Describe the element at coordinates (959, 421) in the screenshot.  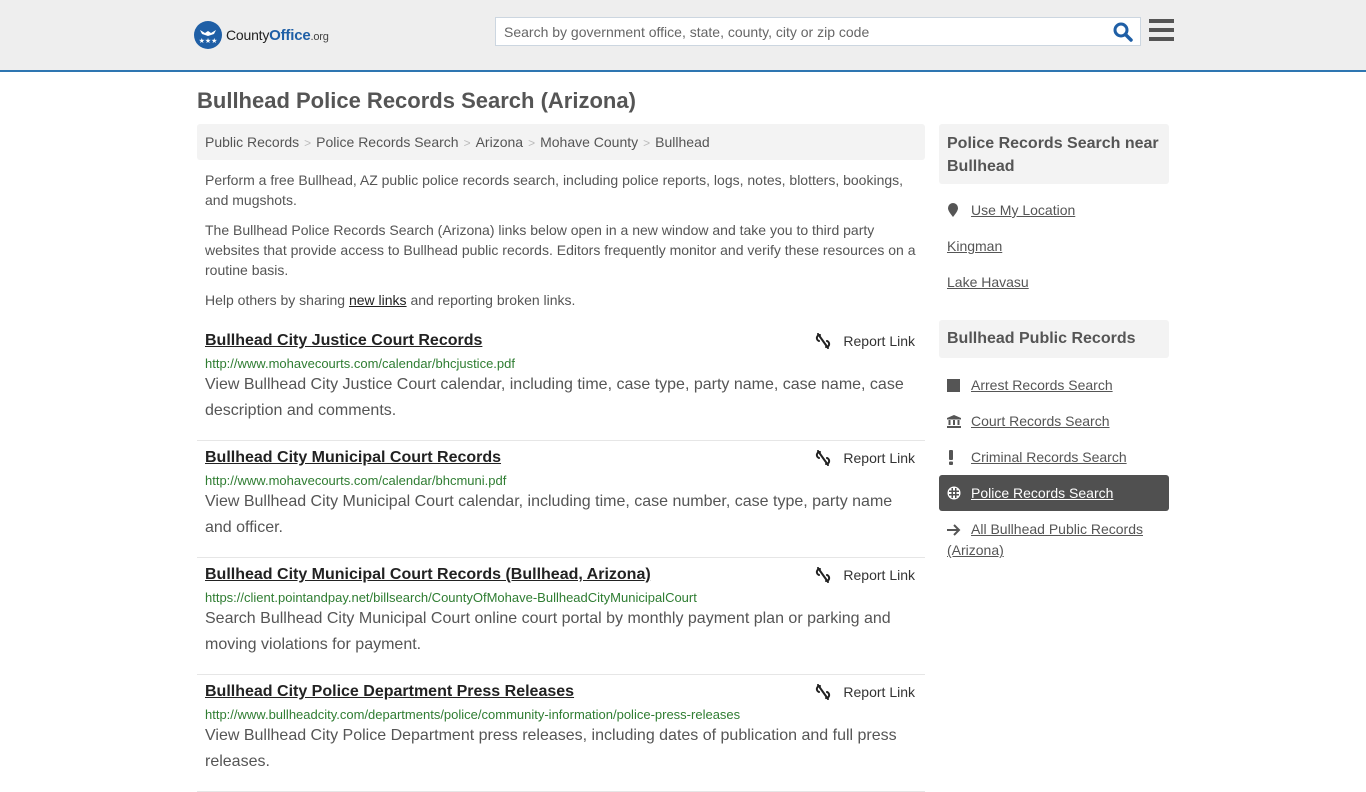
I see `courthouse-icon` at that location.